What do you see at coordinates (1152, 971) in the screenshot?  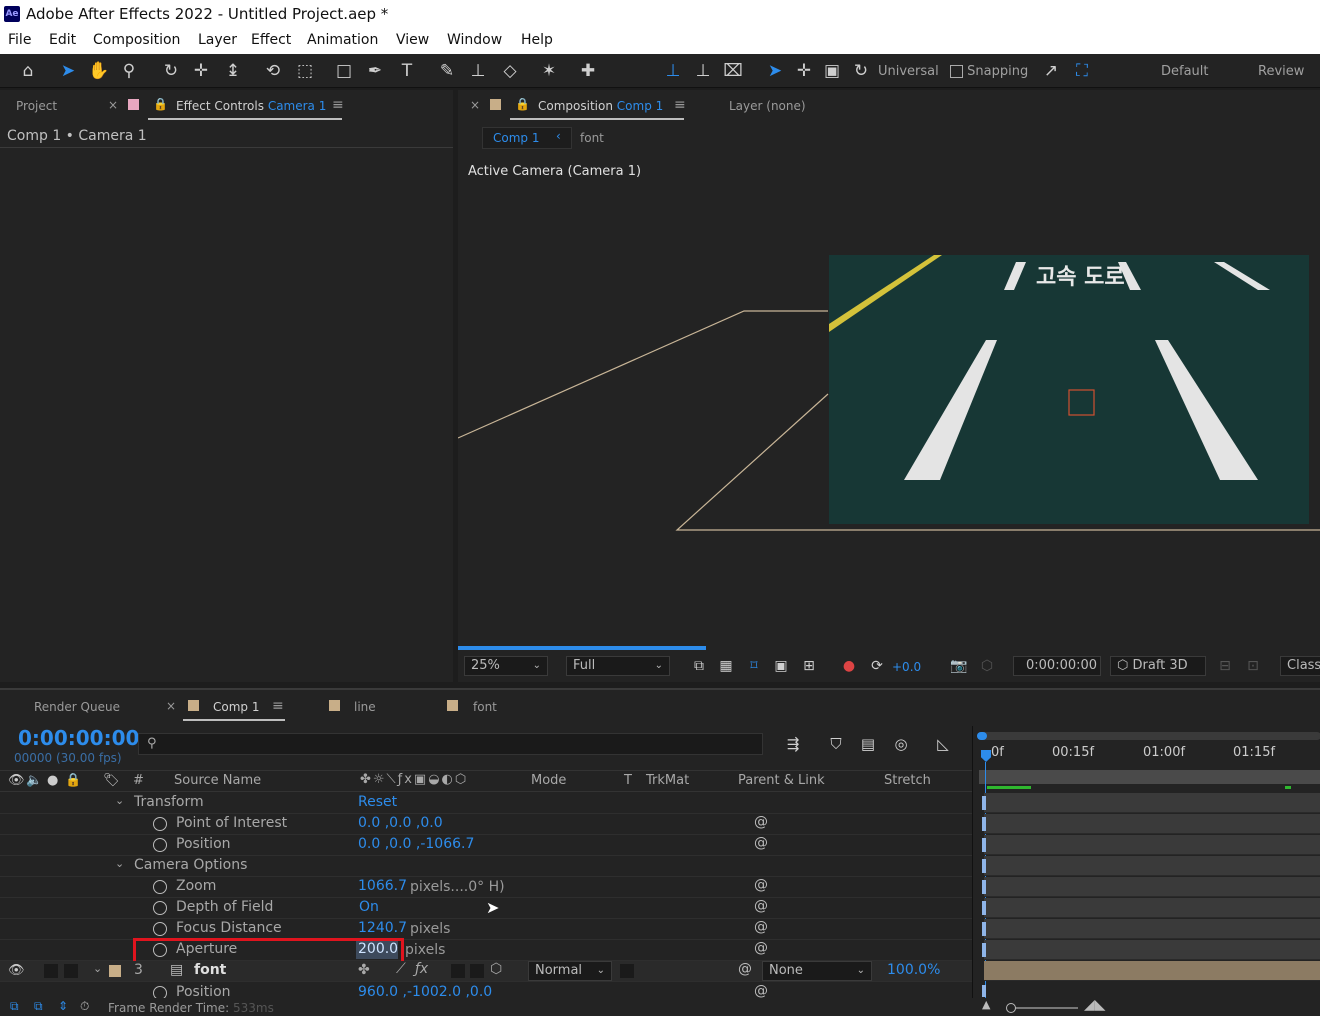 I see `layer-bar` at bounding box center [1152, 971].